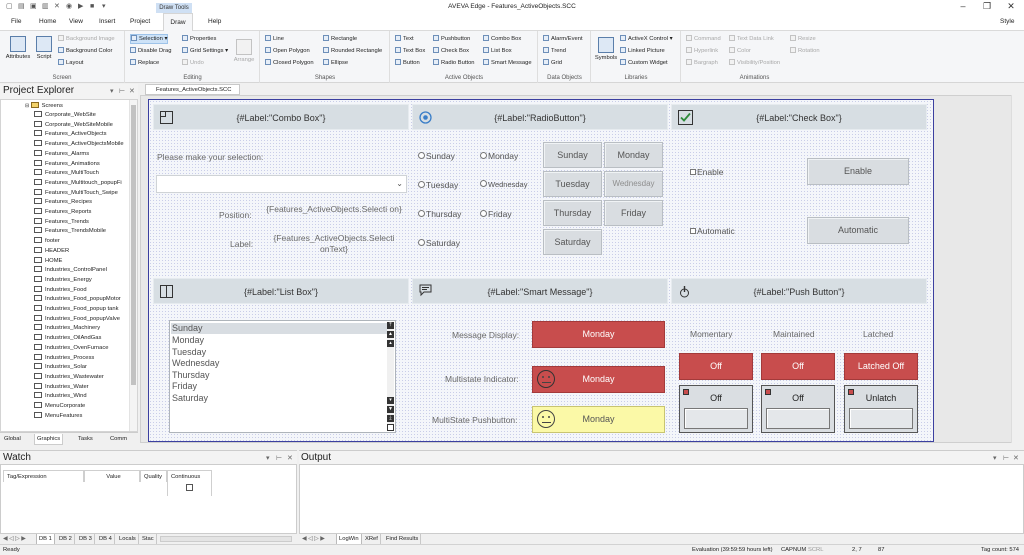 The width and height of the screenshot is (1024, 555). What do you see at coordinates (70, 231) in the screenshot?
I see `tree-item-screen: Features_TrendsMobile` at bounding box center [70, 231].